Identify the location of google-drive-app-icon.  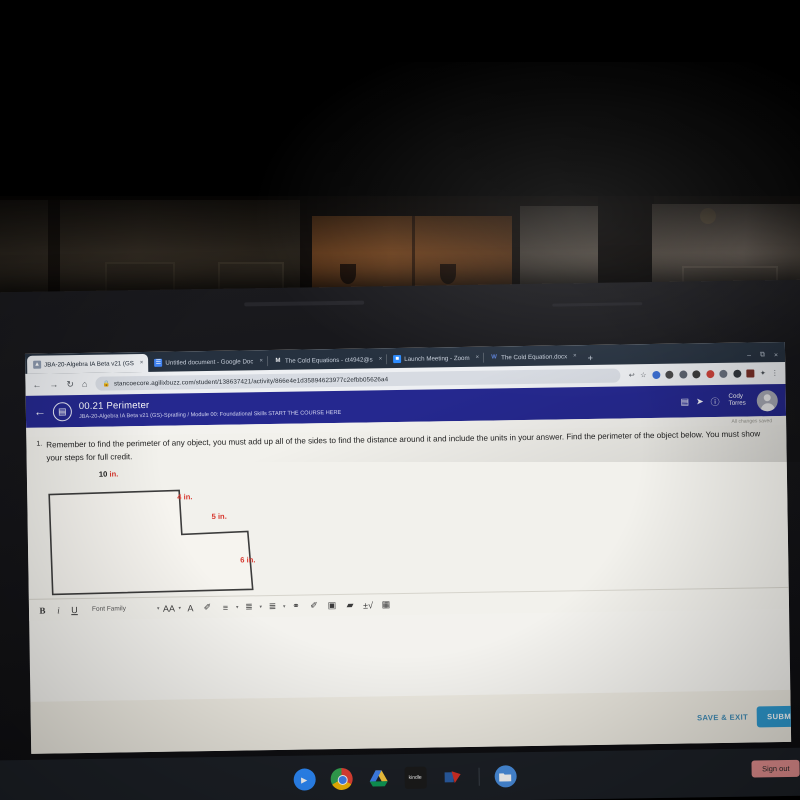
(378, 778).